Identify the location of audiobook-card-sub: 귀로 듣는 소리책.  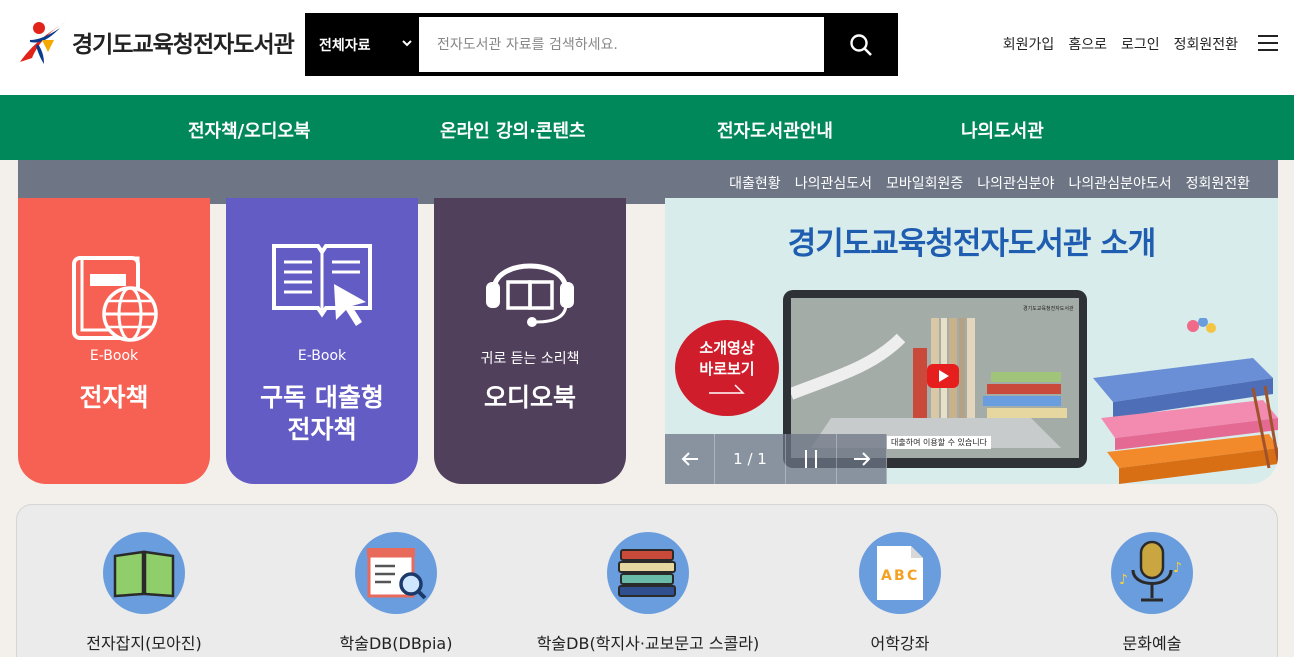
(530, 359).